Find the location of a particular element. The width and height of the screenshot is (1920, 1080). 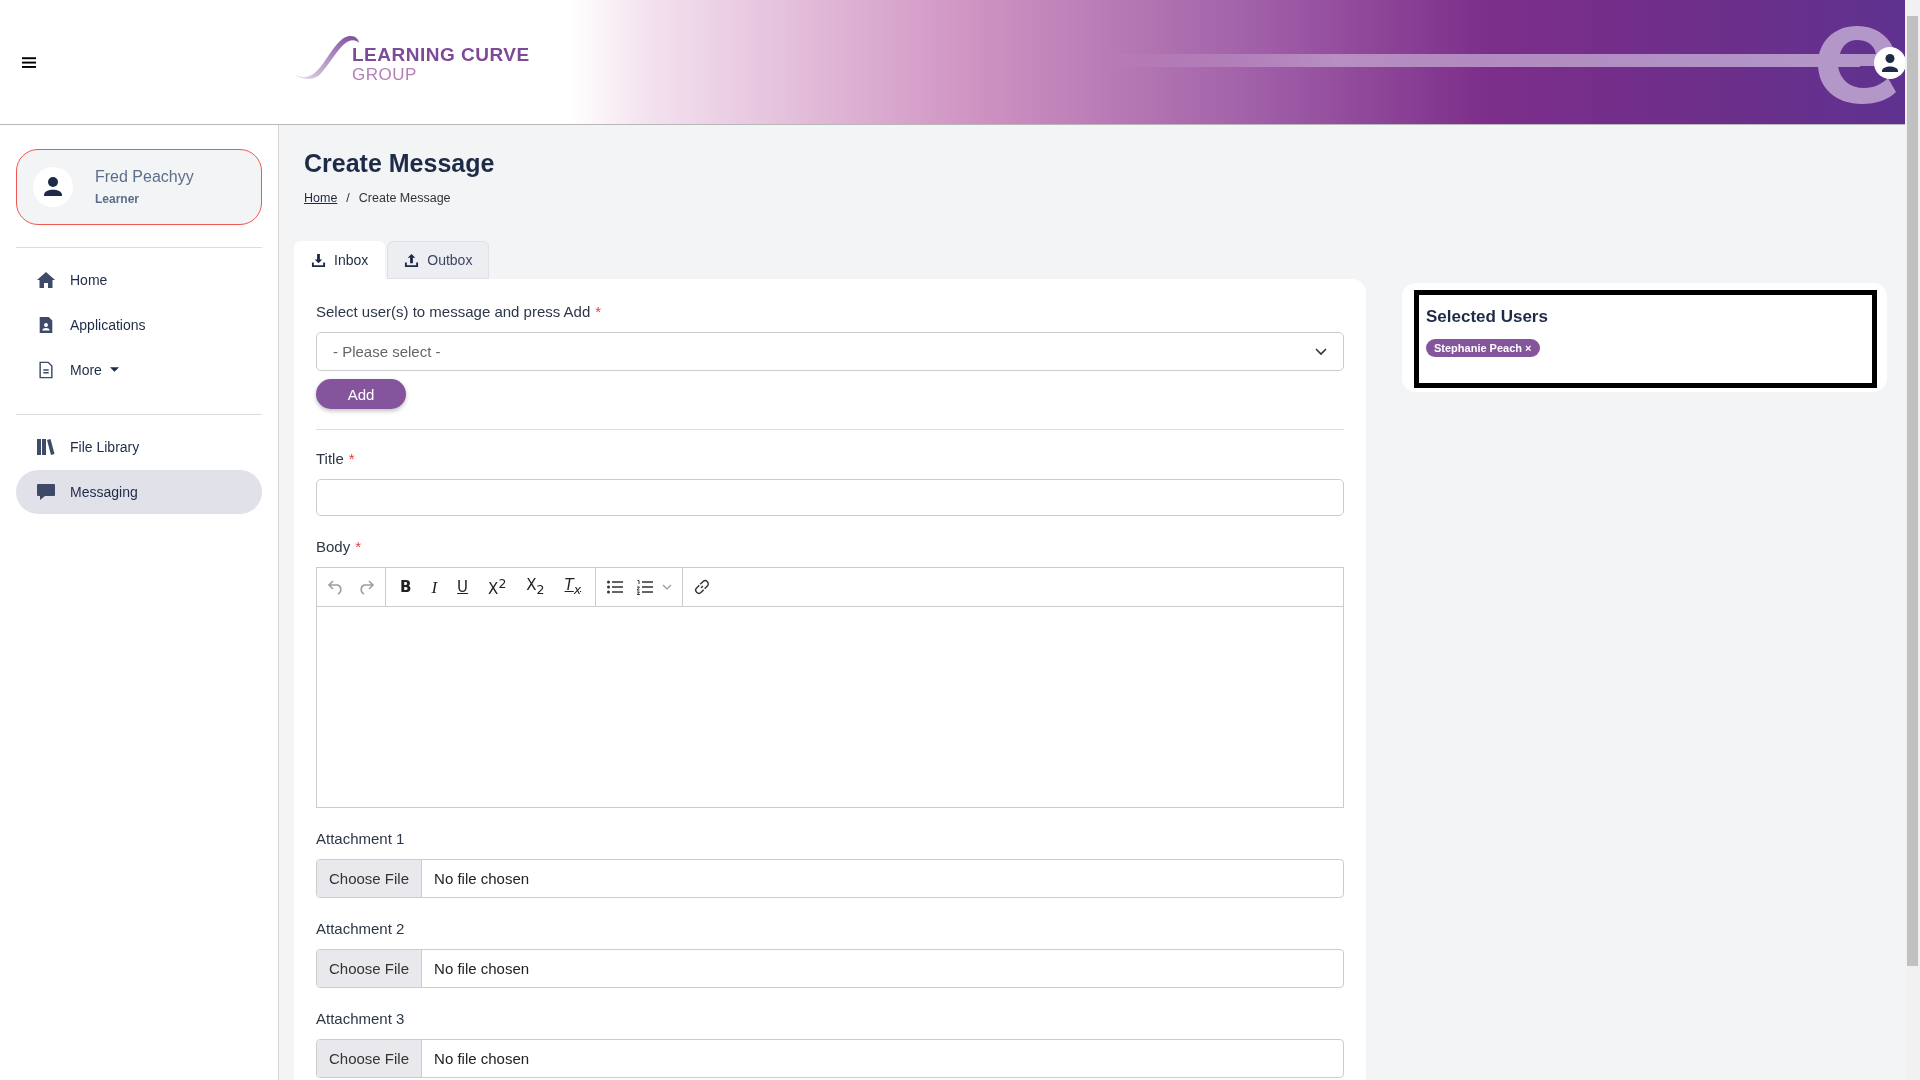

breadcrumb-link: Home is located at coordinates (321, 198).